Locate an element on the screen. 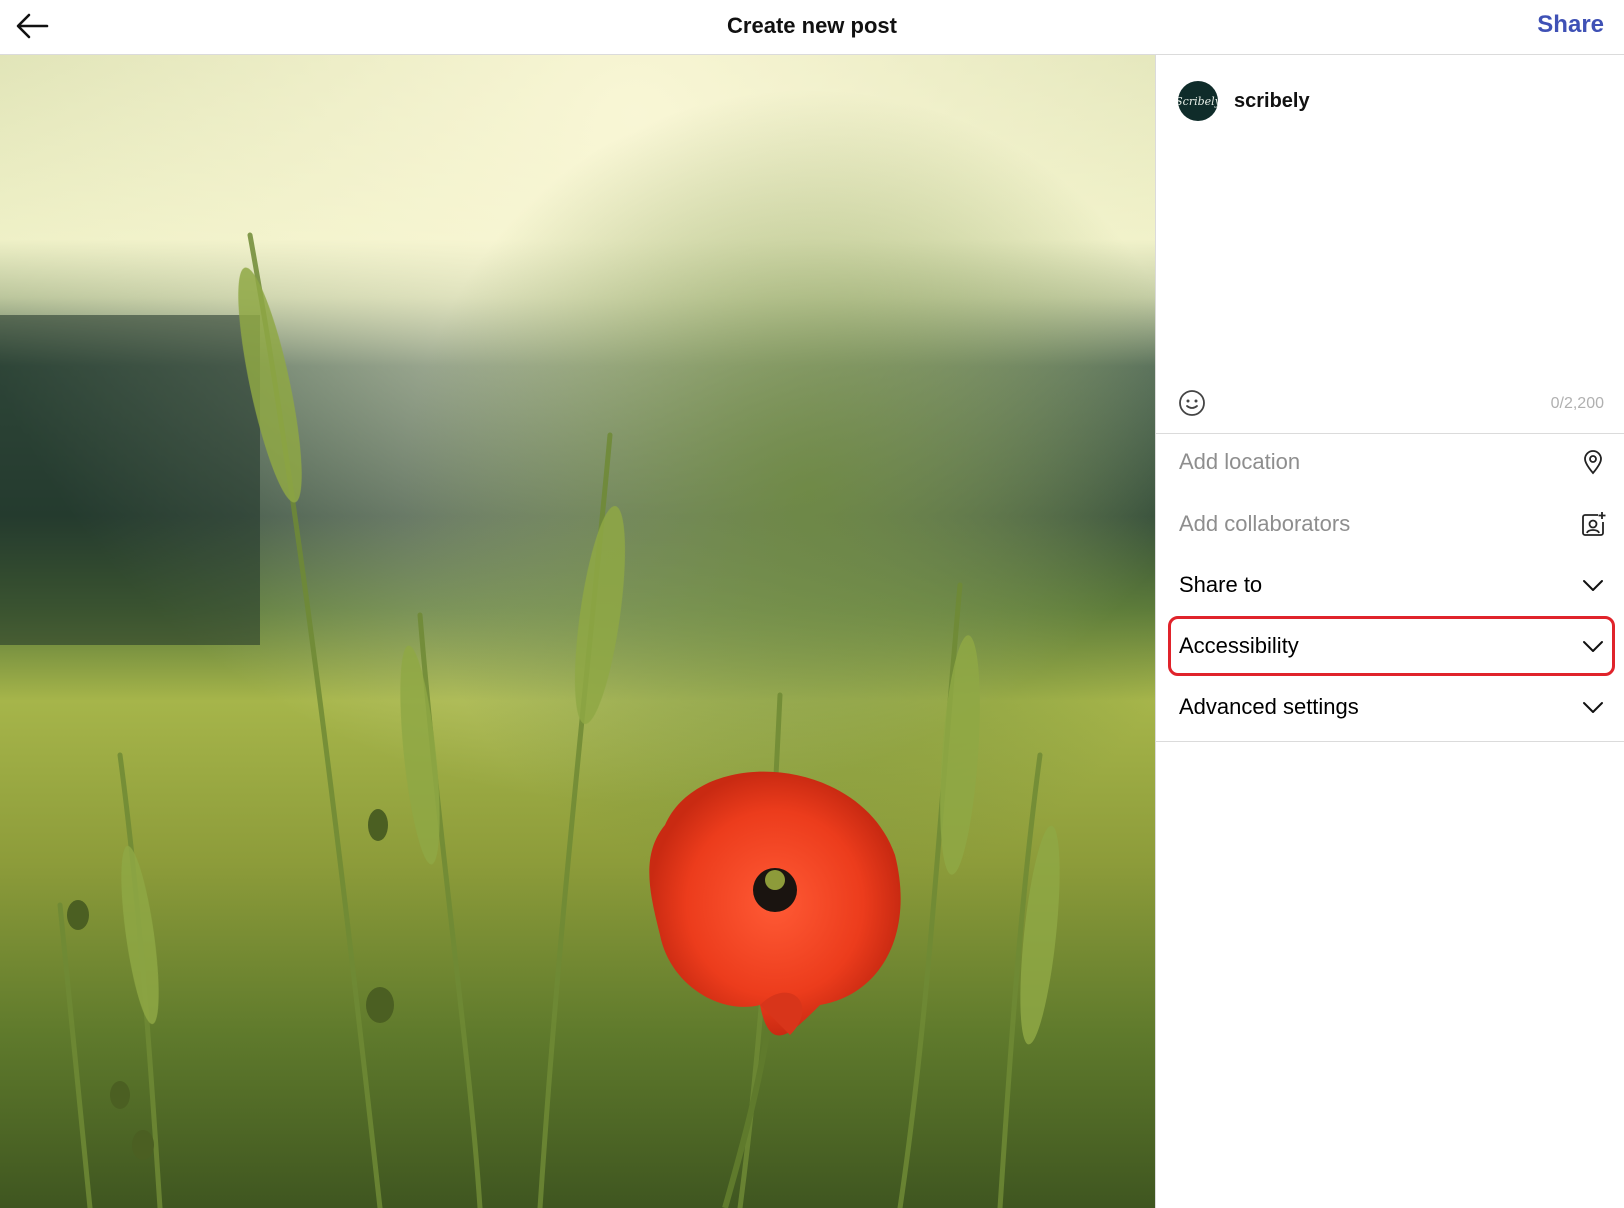 Image resolution: width=1624 pixels, height=1208 pixels. share-to-label: Share to is located at coordinates (1221, 584).